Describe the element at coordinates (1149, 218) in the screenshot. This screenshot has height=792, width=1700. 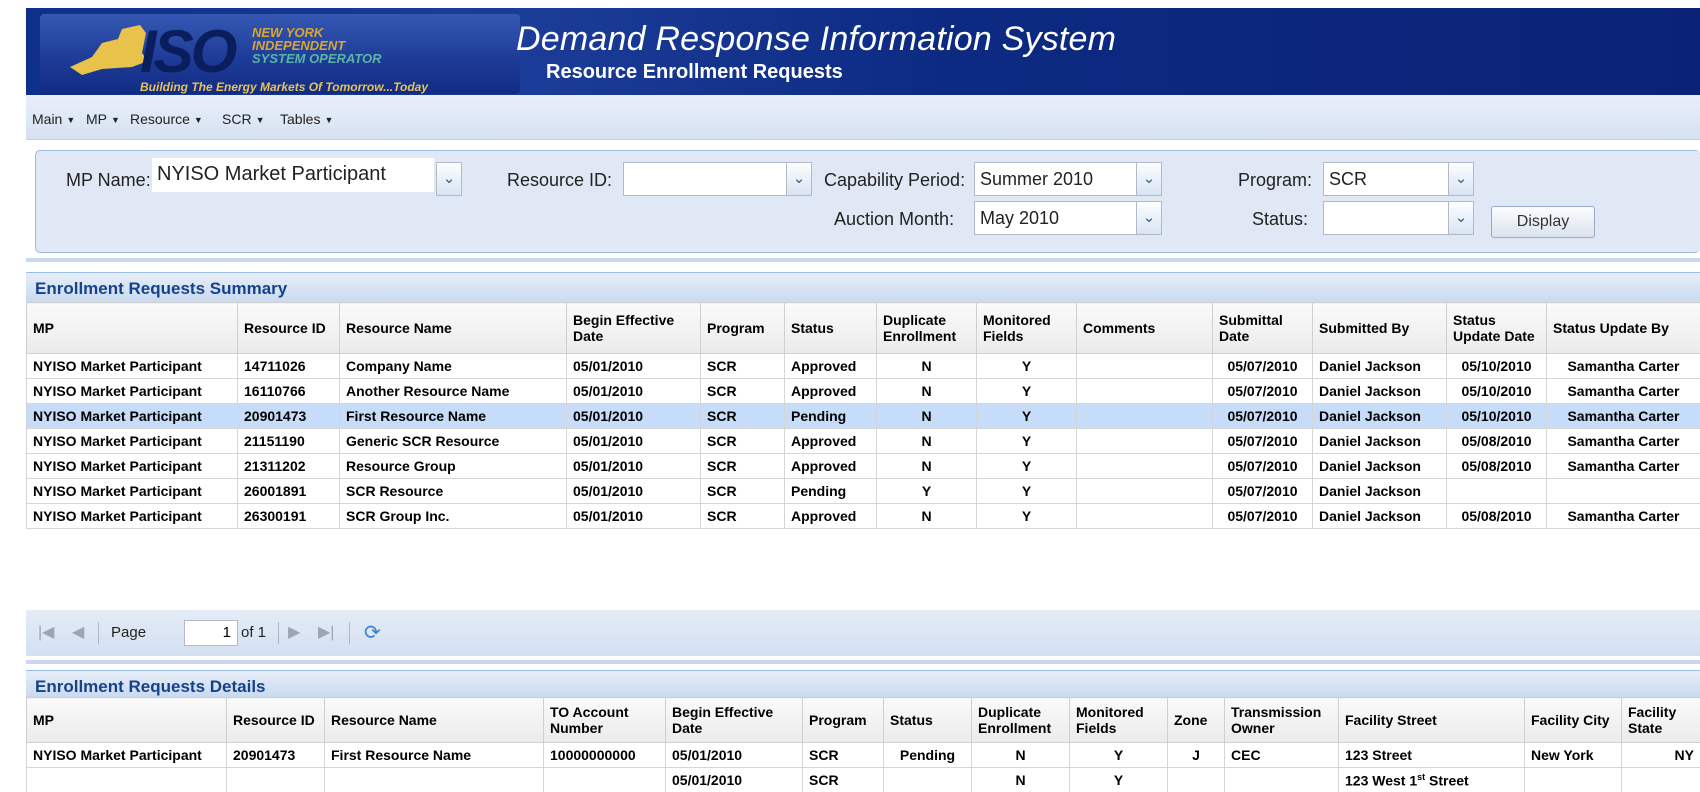
I see `auction-month-dropdown-icon: ⌄` at that location.